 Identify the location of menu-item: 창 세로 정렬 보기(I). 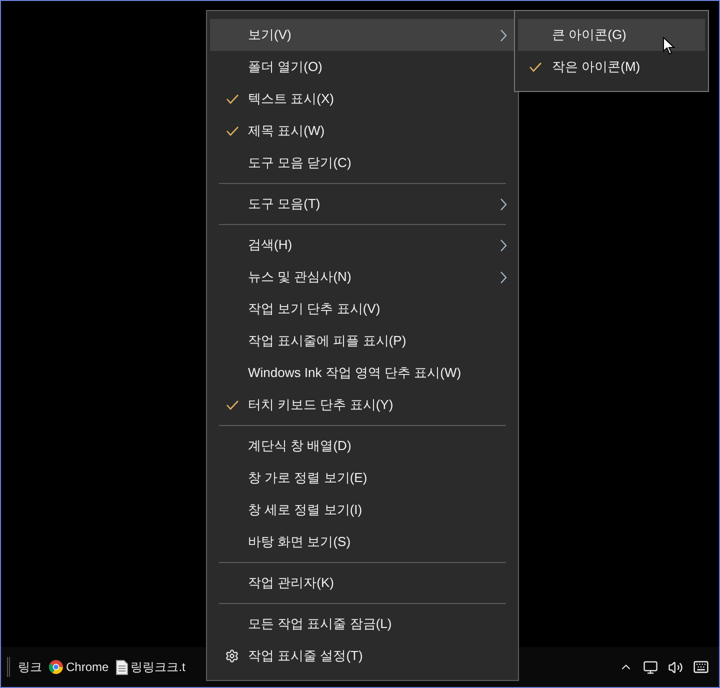
(362, 510).